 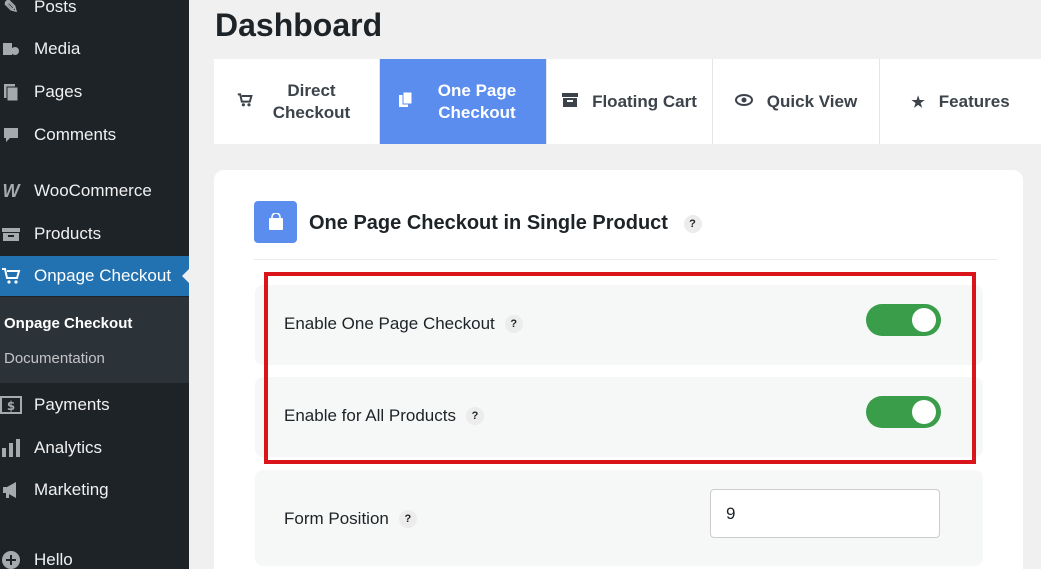 What do you see at coordinates (94, 554) in the screenshot?
I see `sidebar-item-hello: Hello` at bounding box center [94, 554].